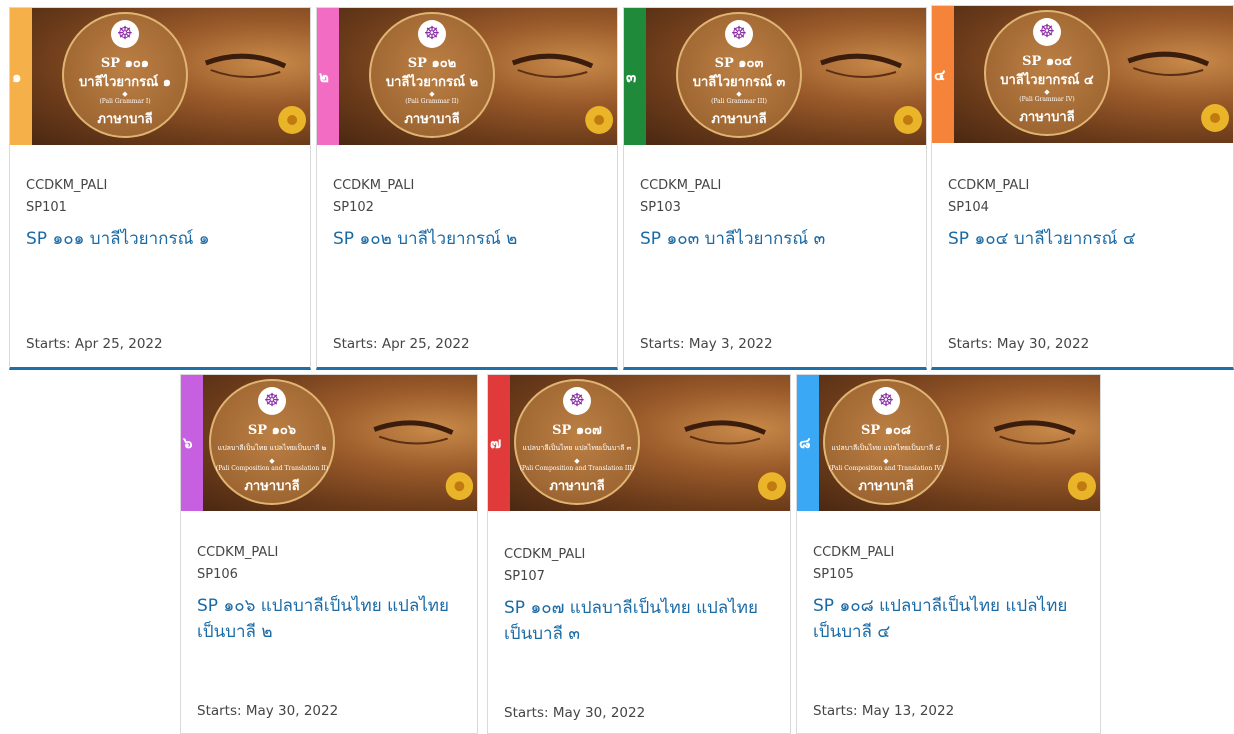  What do you see at coordinates (884, 711) in the screenshot?
I see `course-start-date: Starts: May 13, 2022` at bounding box center [884, 711].